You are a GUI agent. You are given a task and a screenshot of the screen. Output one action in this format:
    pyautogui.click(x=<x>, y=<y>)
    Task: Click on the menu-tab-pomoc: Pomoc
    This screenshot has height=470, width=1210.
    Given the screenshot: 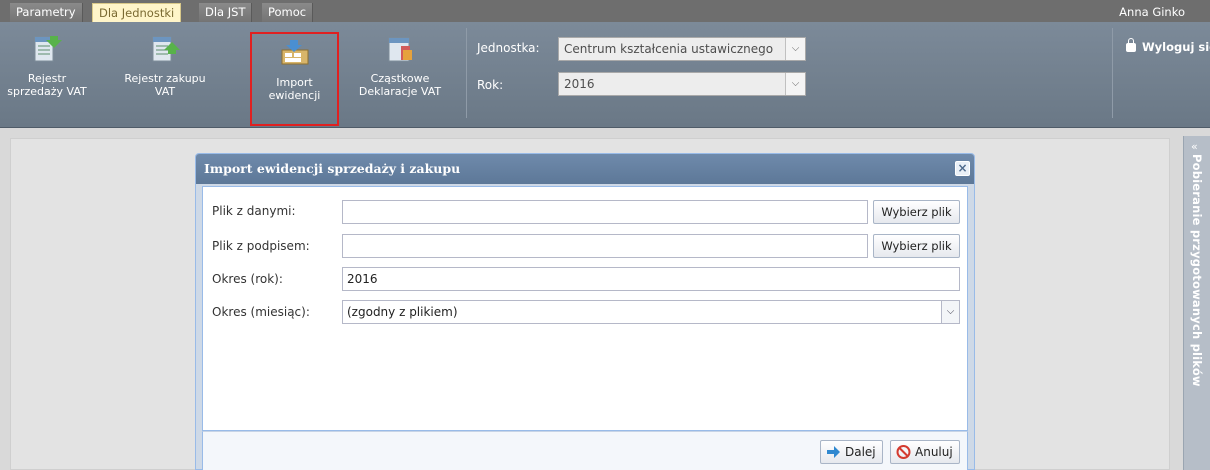 What is the action you would take?
    pyautogui.click(x=288, y=12)
    